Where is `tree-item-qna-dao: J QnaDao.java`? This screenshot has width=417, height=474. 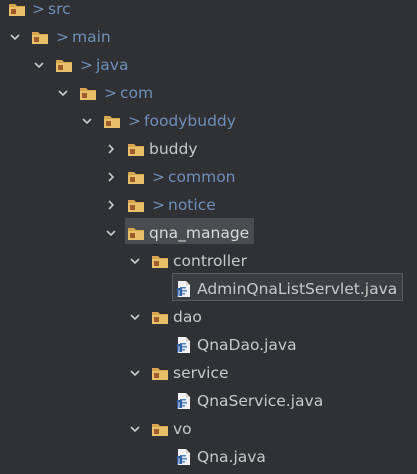 tree-item-qna-dao: J QnaDao.java is located at coordinates (208, 345).